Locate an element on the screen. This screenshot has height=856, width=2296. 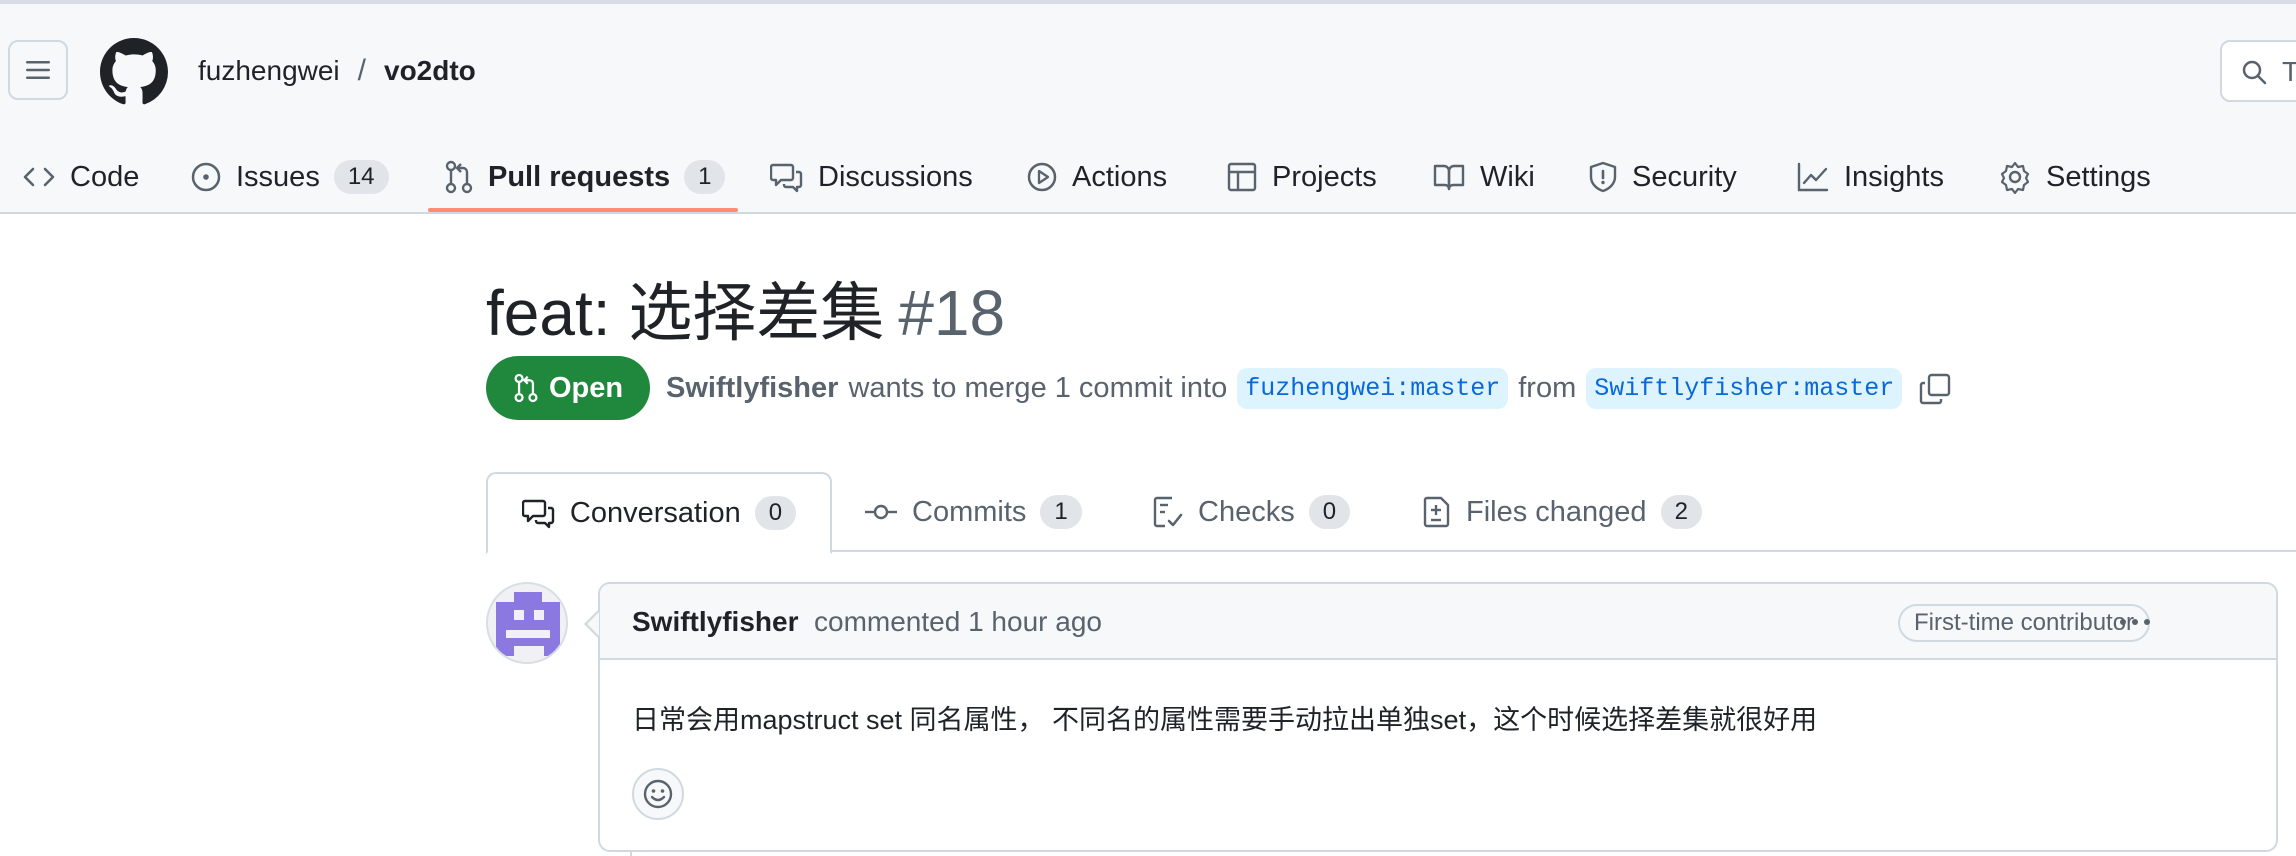
tab-issues: Issues 14 is located at coordinates (289, 177).